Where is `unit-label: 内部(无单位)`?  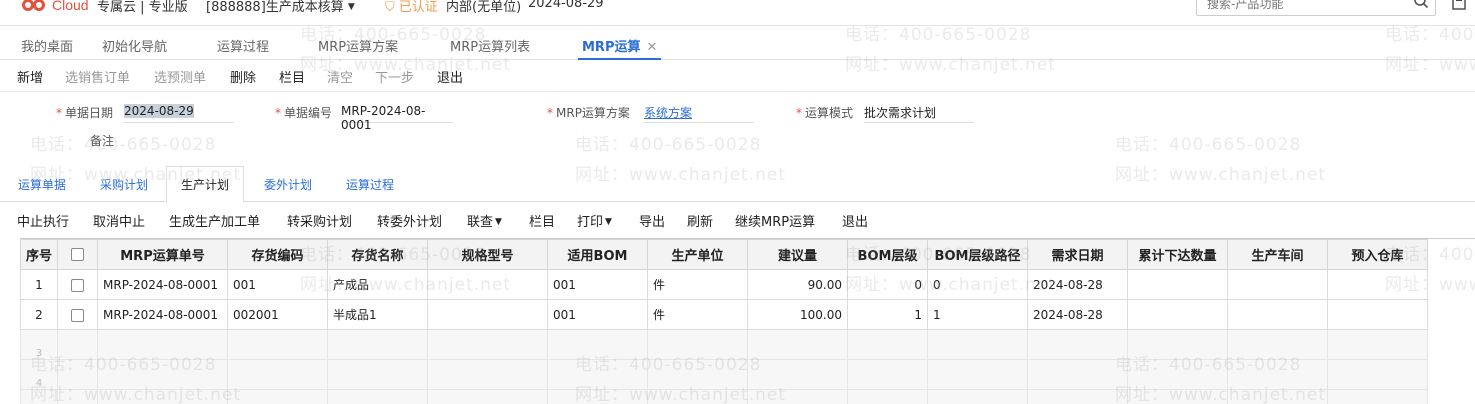 unit-label: 内部(无单位) is located at coordinates (484, 7).